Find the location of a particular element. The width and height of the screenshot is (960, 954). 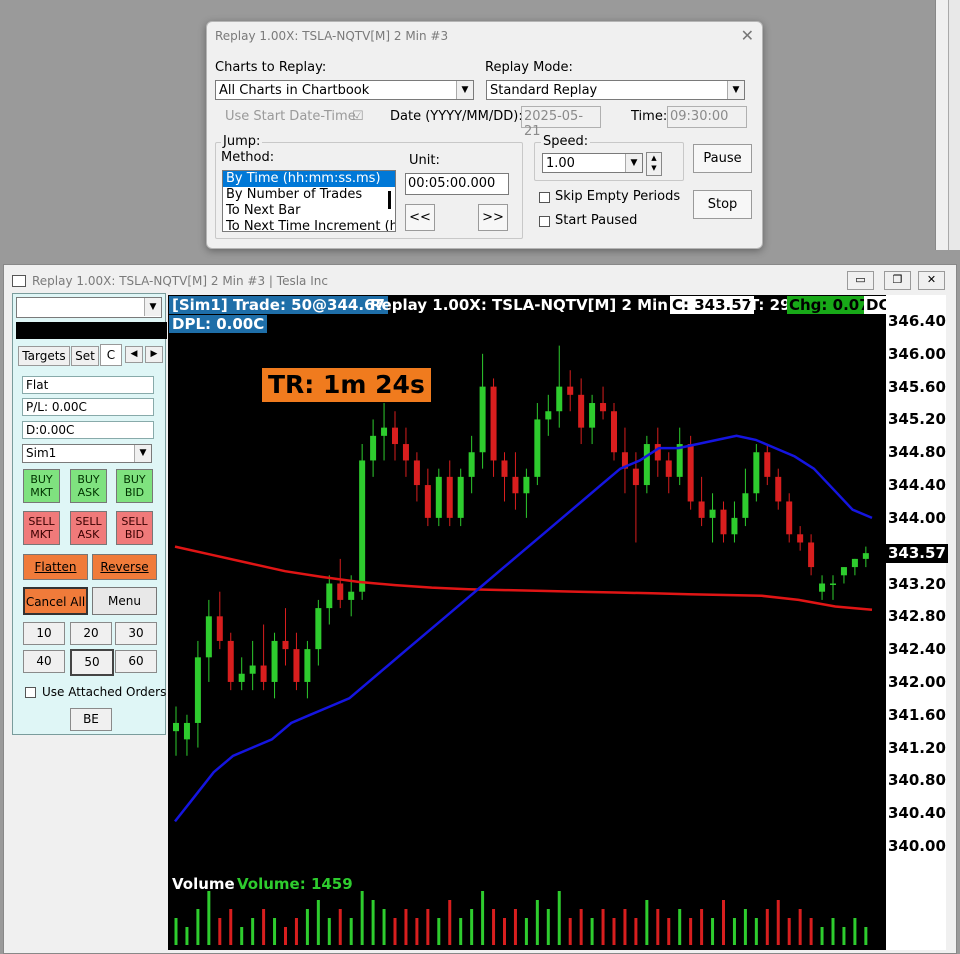

charts-to-replay-select: All Charts in Chartbook ▼ is located at coordinates (344, 90).